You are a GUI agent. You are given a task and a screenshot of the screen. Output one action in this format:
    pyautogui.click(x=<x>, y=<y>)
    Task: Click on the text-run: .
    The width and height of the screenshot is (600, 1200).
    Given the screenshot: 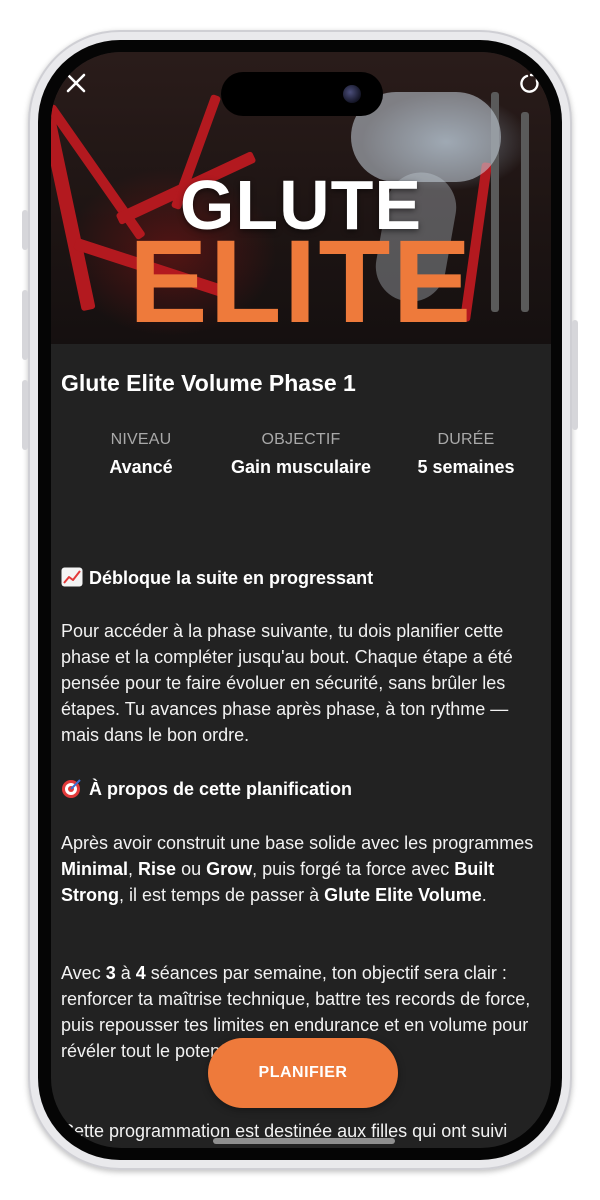 What is the action you would take?
    pyautogui.click(x=484, y=895)
    